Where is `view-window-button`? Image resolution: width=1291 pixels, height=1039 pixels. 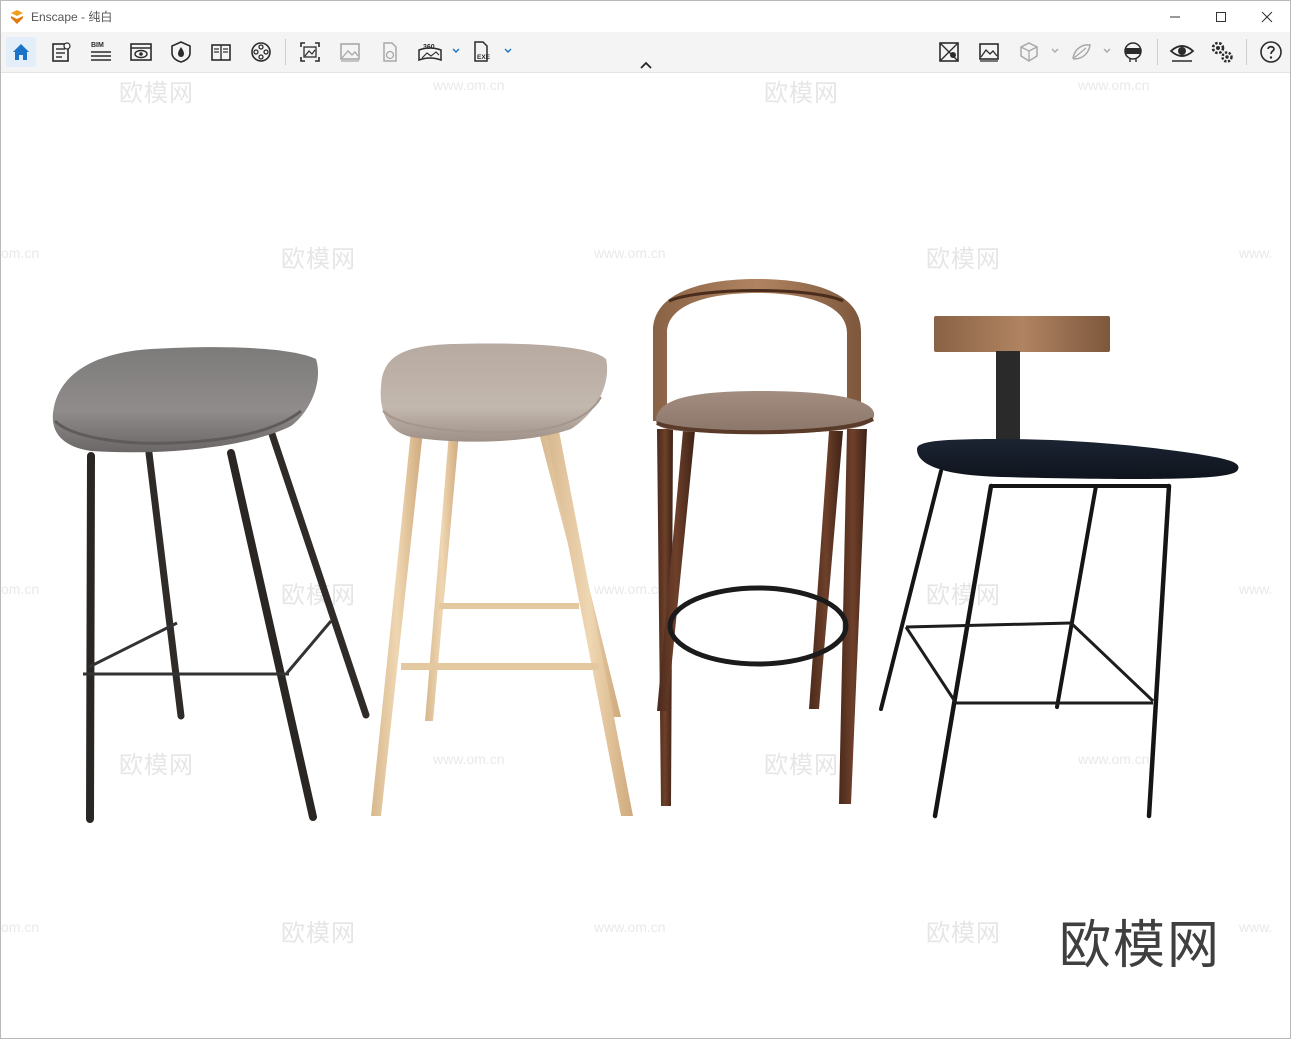
view-window-button is located at coordinates (141, 52).